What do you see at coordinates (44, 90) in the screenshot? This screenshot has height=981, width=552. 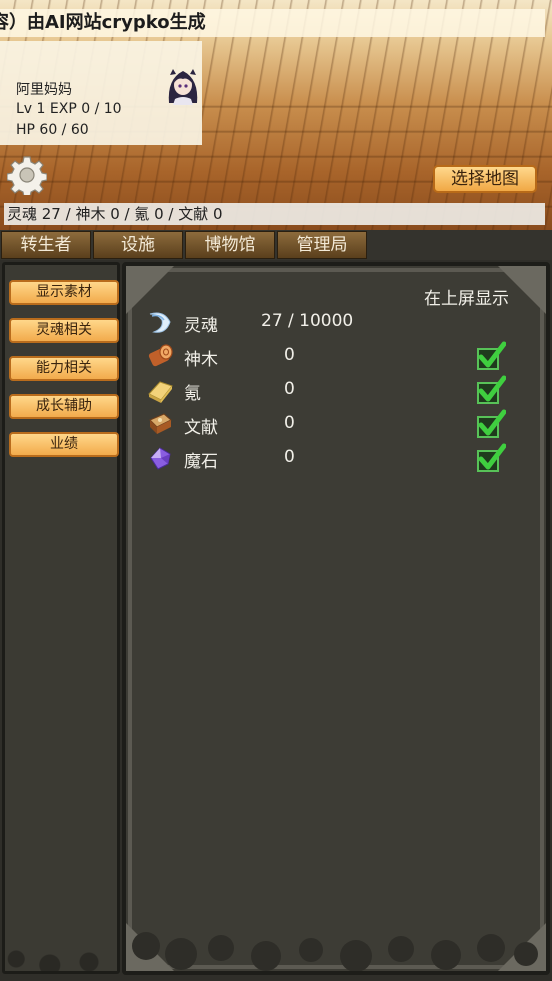 I see `character-name: 阿里妈妈` at bounding box center [44, 90].